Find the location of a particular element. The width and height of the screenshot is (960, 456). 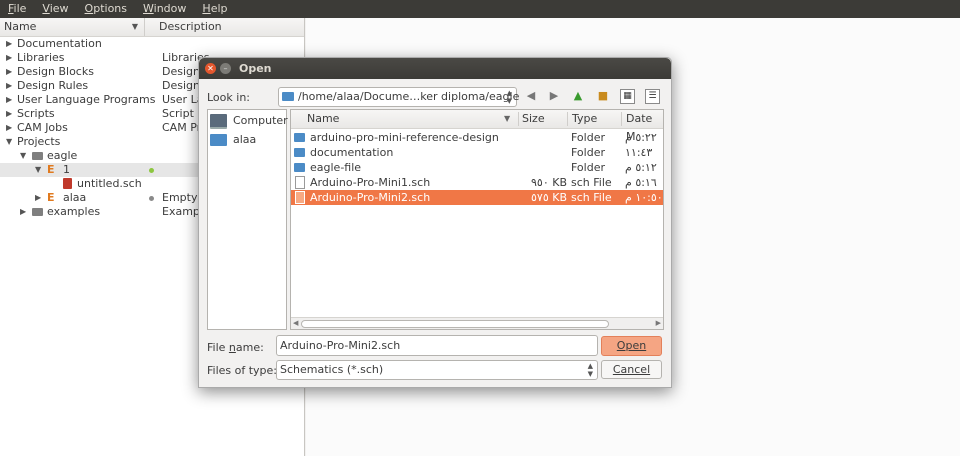

file-list-header: Name ▼ Size Type Date M is located at coordinates (477, 126).